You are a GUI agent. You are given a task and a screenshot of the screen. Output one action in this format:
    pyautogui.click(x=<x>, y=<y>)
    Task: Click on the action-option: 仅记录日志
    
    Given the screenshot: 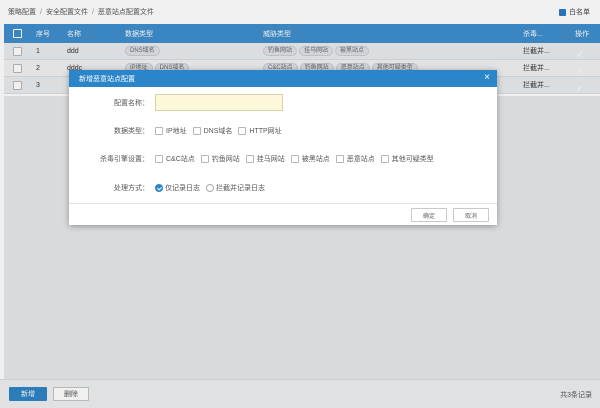 What is the action you would take?
    pyautogui.click(x=177, y=188)
    